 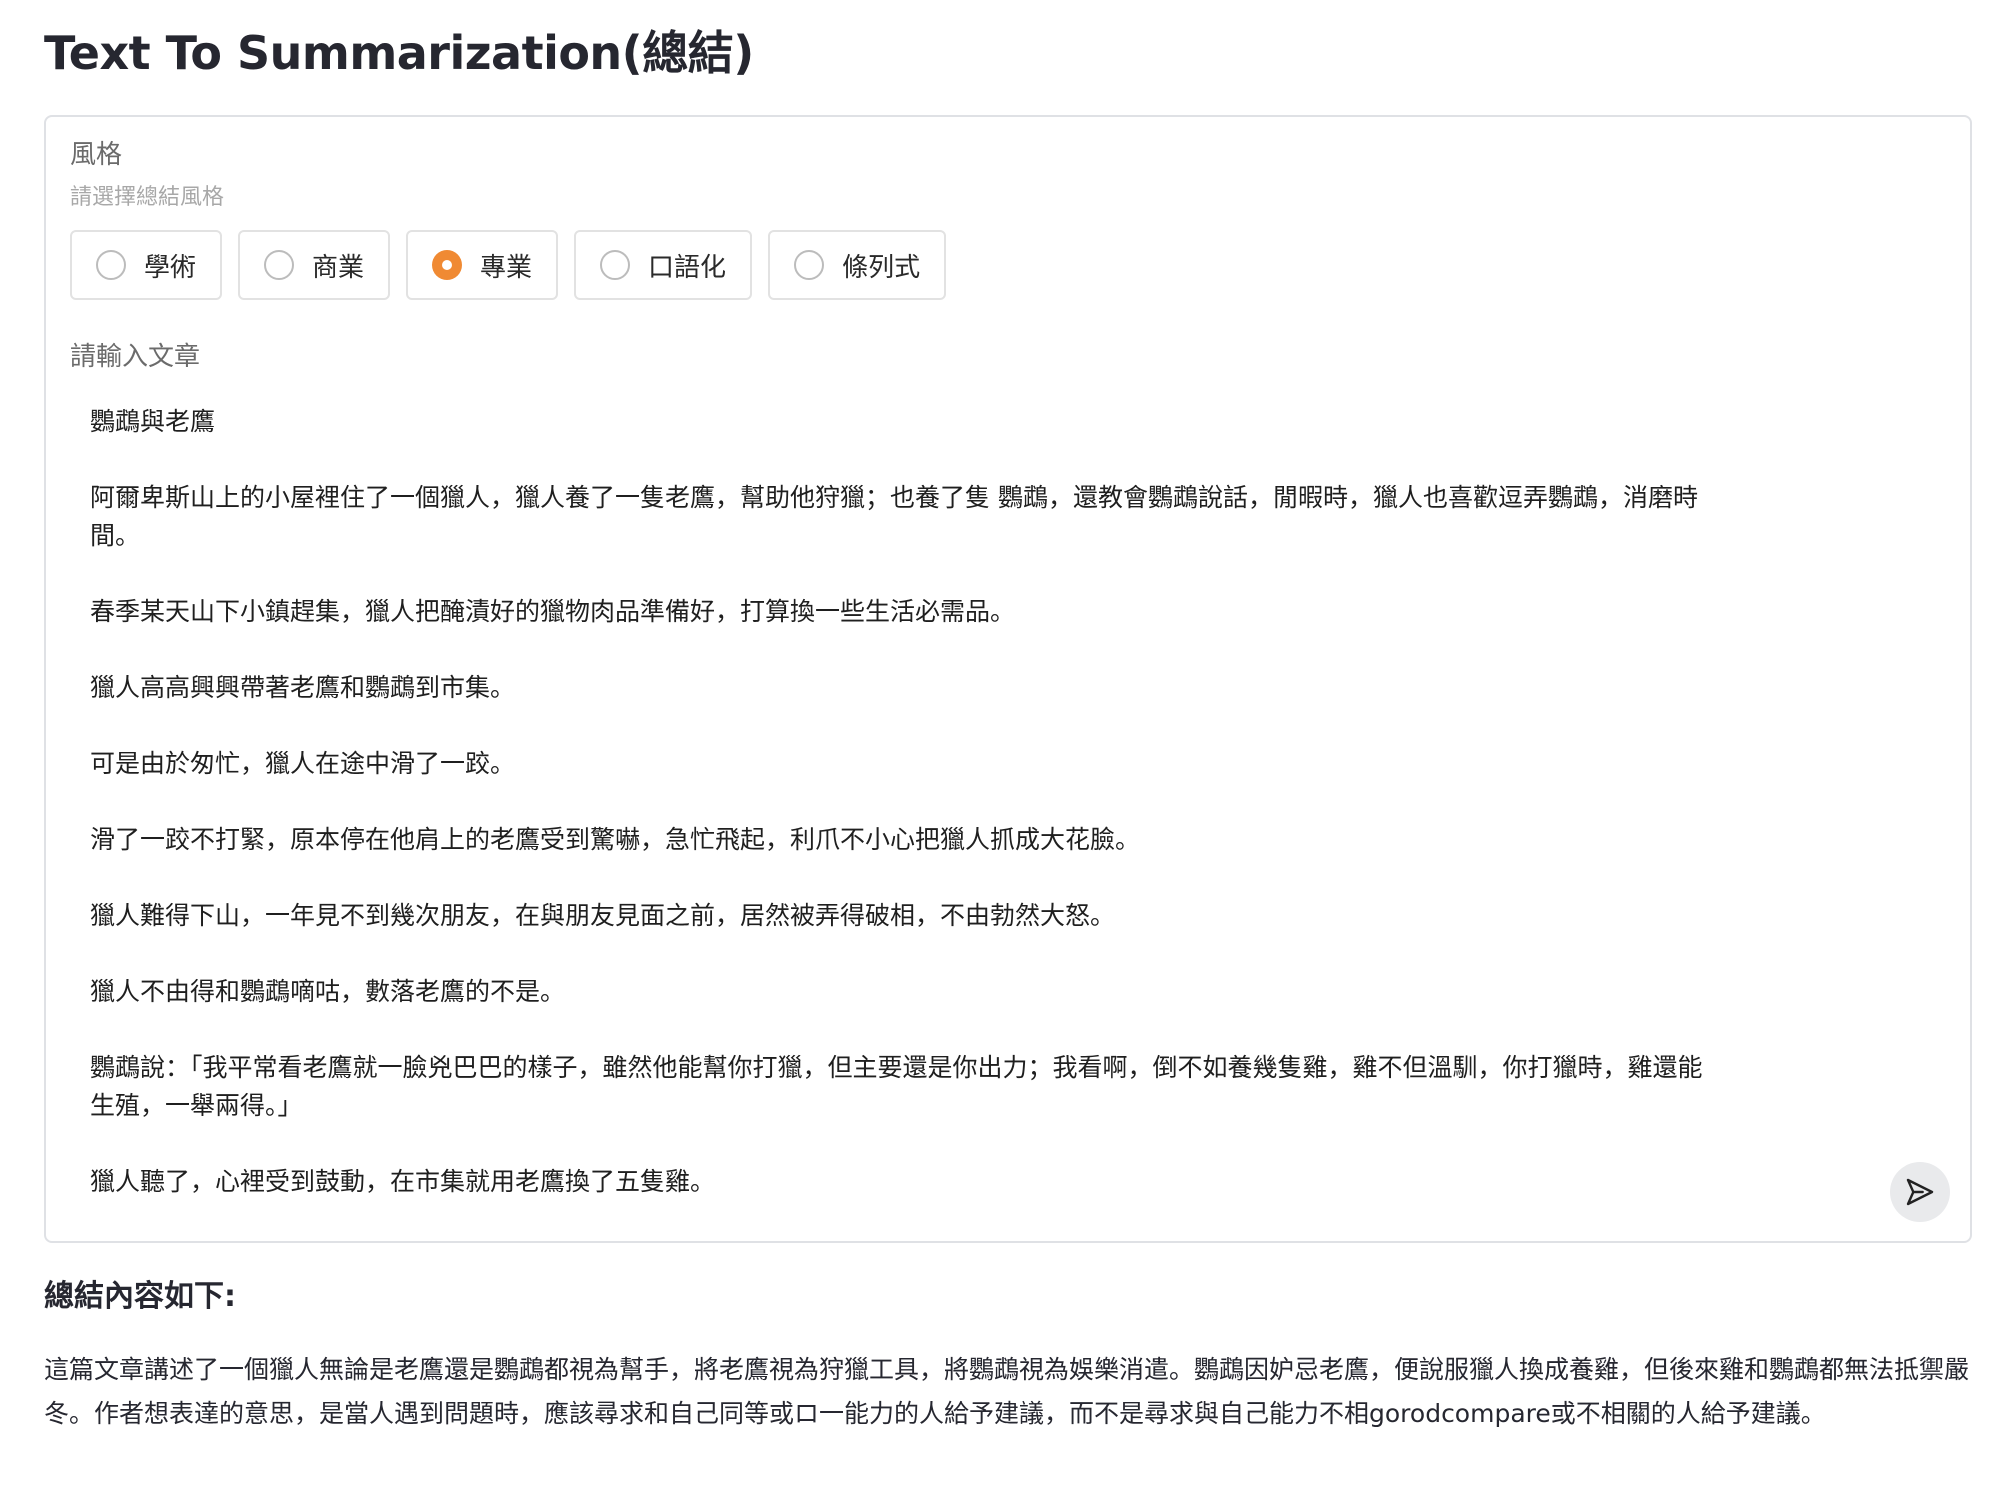 What do you see at coordinates (96, 155) in the screenshot?
I see `style-label: 風格` at bounding box center [96, 155].